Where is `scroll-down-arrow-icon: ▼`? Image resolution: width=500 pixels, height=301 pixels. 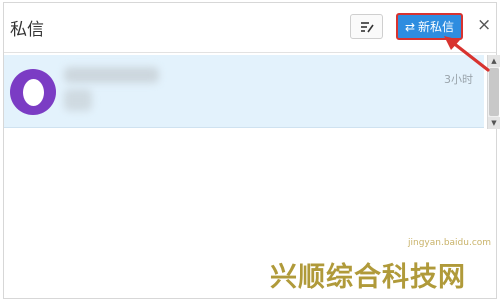
scroll-down-arrow-icon: ▼ is located at coordinates (494, 123).